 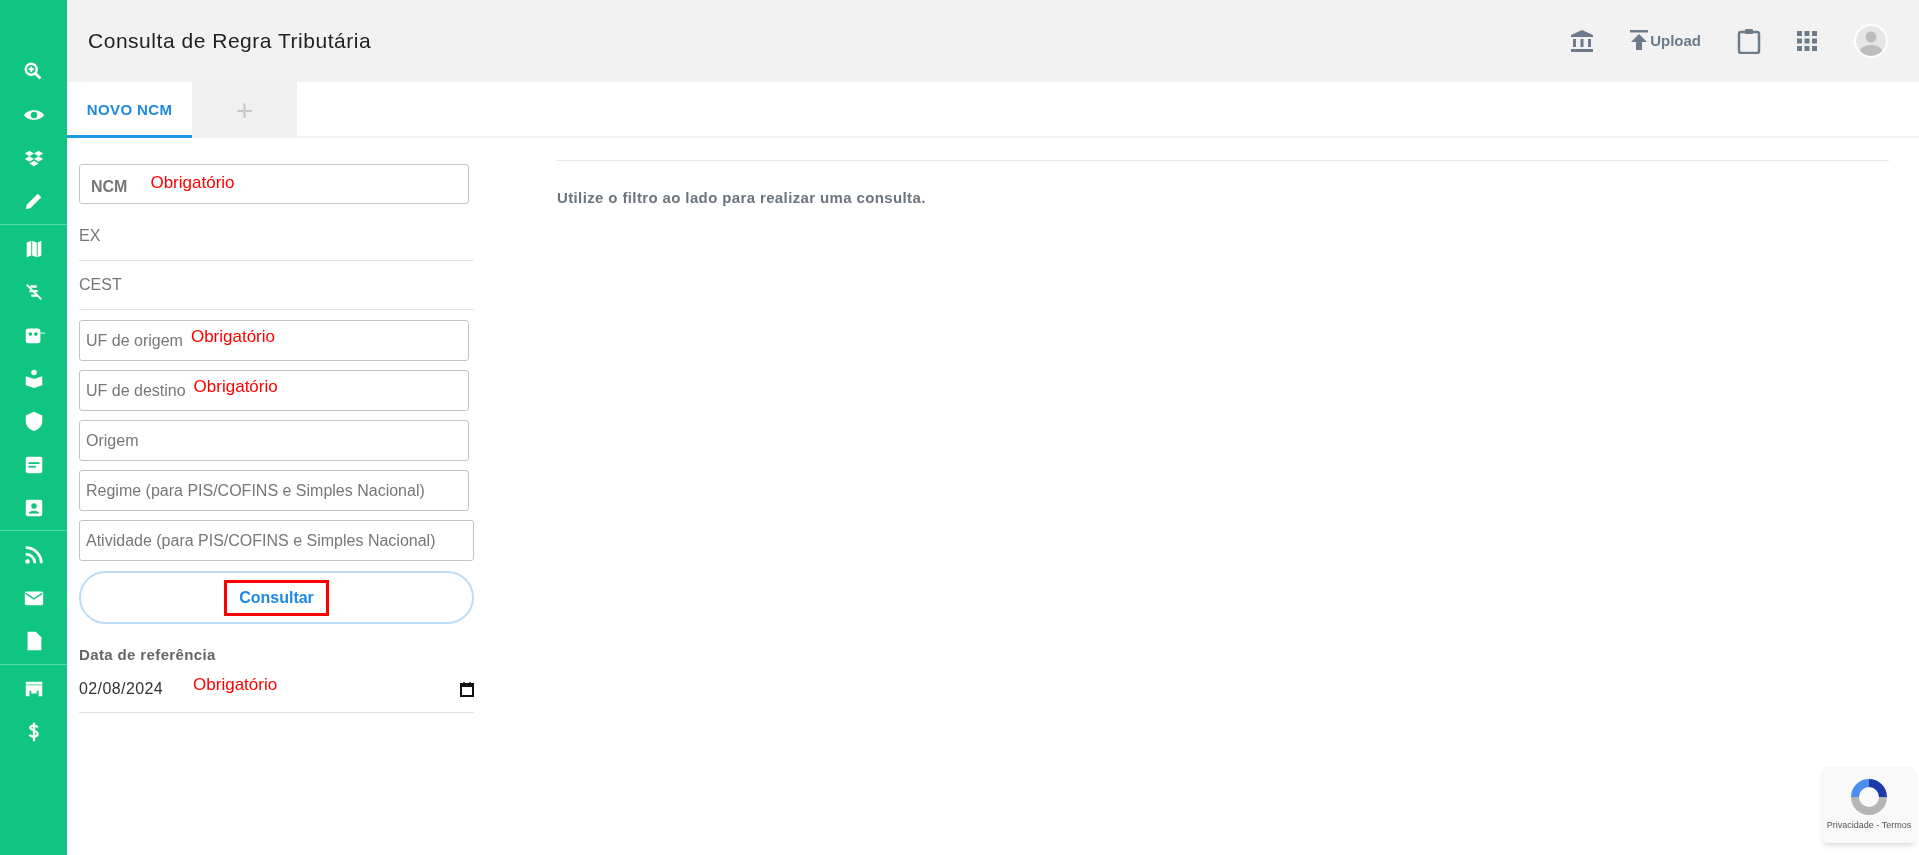 I want to click on recaptcha-links: Privacidade - Termos, so click(x=1869, y=826).